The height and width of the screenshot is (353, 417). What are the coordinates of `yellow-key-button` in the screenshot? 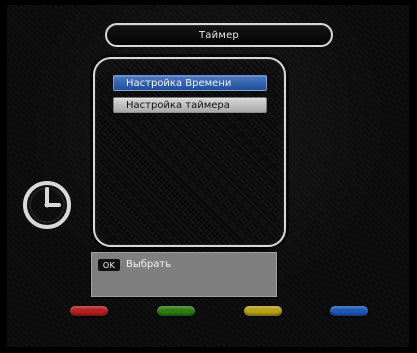 It's located at (263, 311).